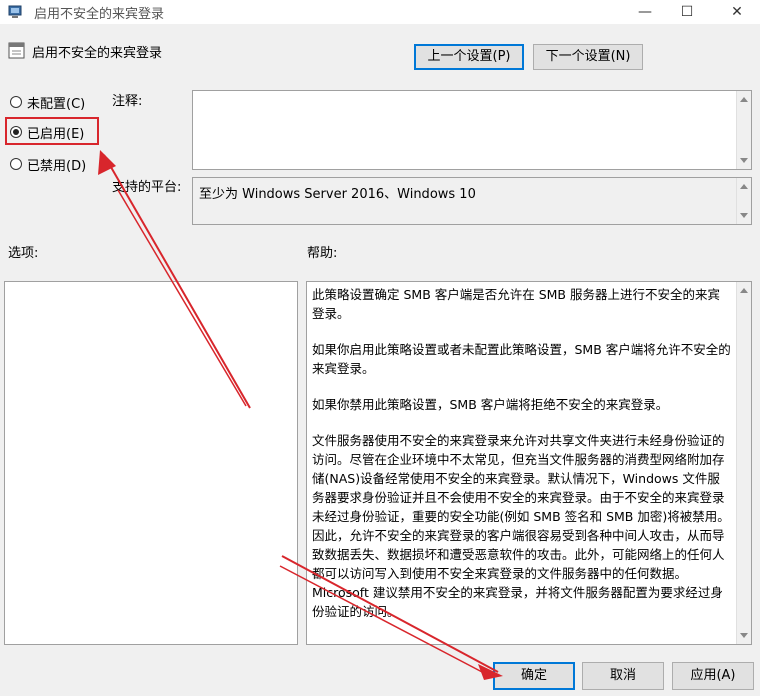  I want to click on policy-setting-icon, so click(16, 50).